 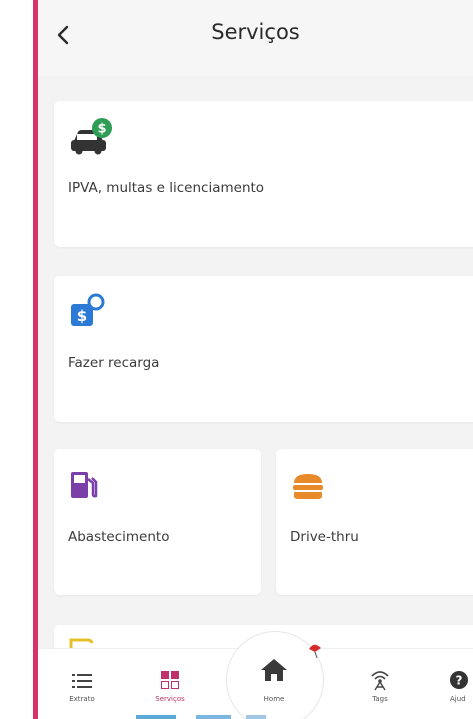 I want to click on card-label-recarga: Fazer recarga, so click(x=114, y=363).